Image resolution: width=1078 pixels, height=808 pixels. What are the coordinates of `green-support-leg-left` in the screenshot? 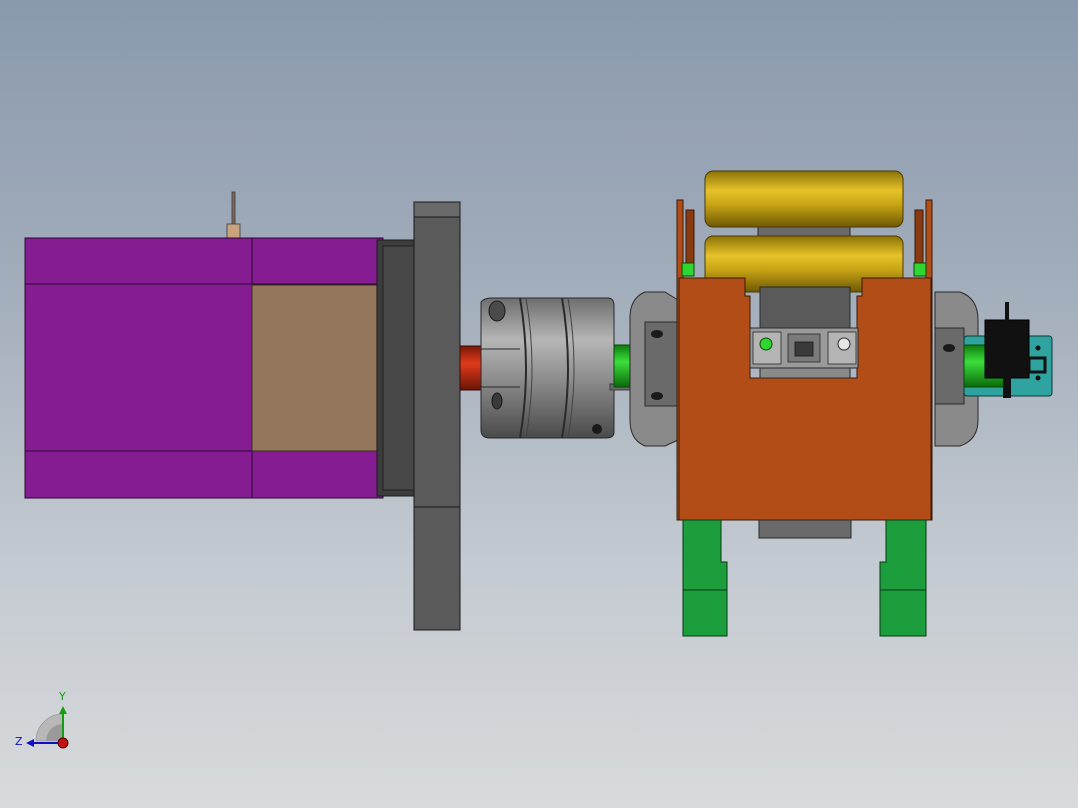 It's located at (705, 578).